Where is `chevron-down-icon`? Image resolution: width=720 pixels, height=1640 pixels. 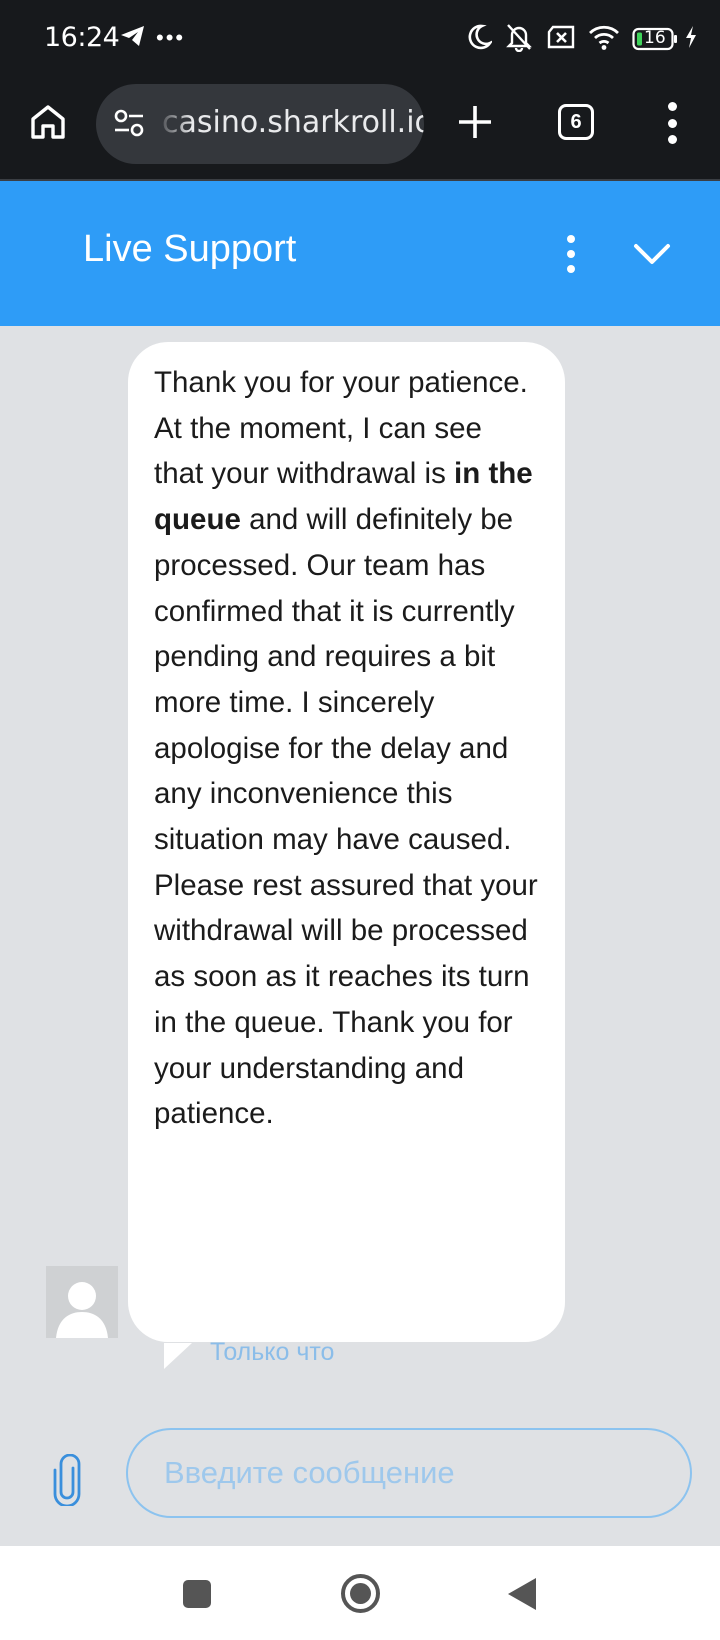
chevron-down-icon is located at coordinates (652, 254).